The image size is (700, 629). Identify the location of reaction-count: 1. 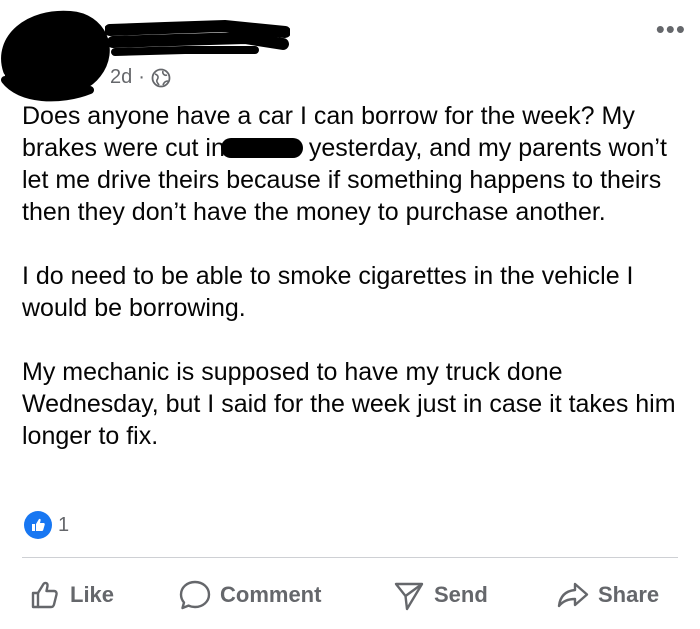
(64, 524).